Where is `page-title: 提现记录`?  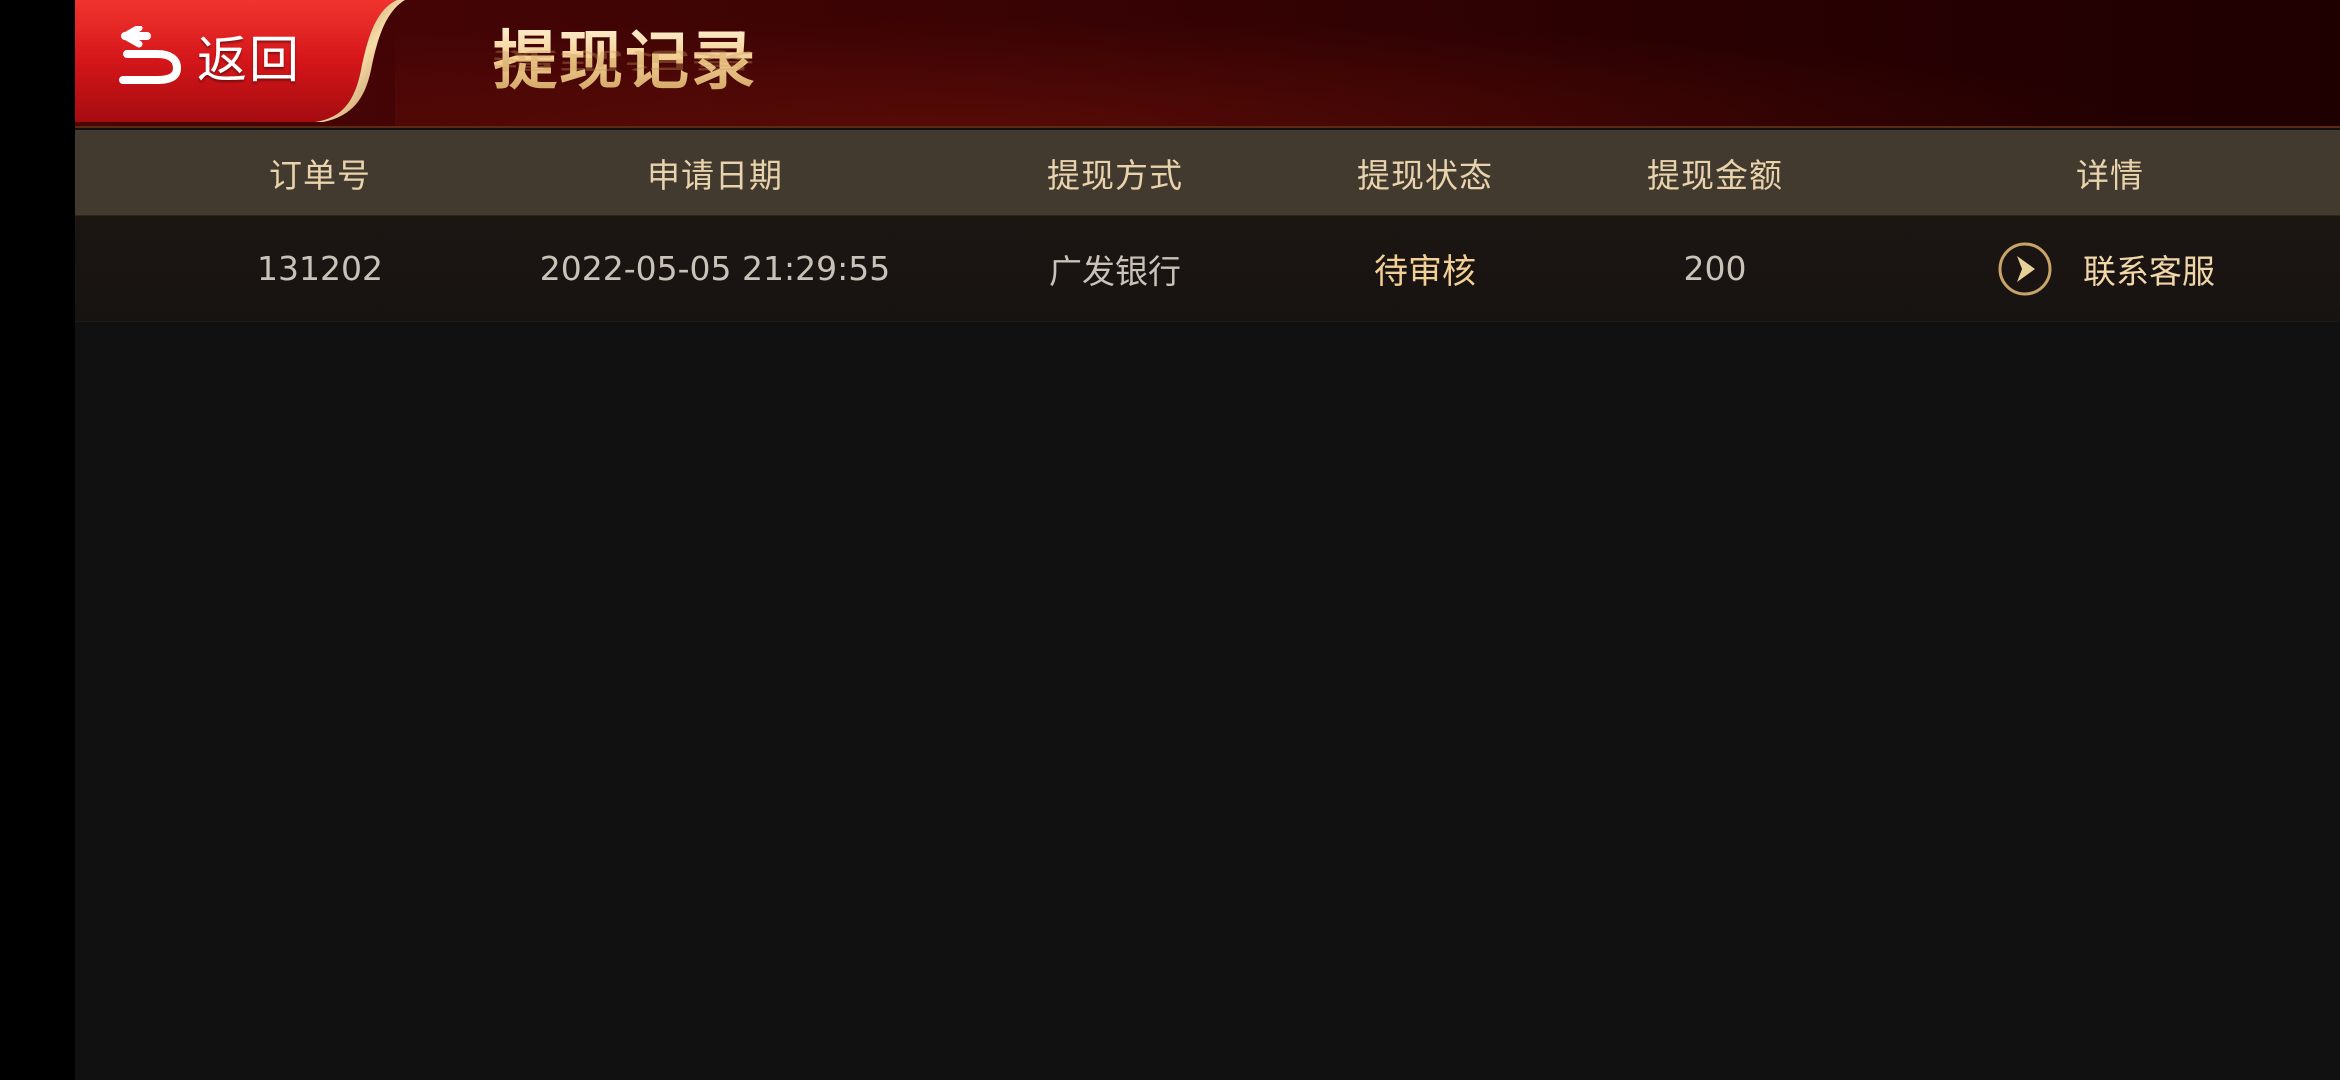 page-title: 提现记录 is located at coordinates (625, 62).